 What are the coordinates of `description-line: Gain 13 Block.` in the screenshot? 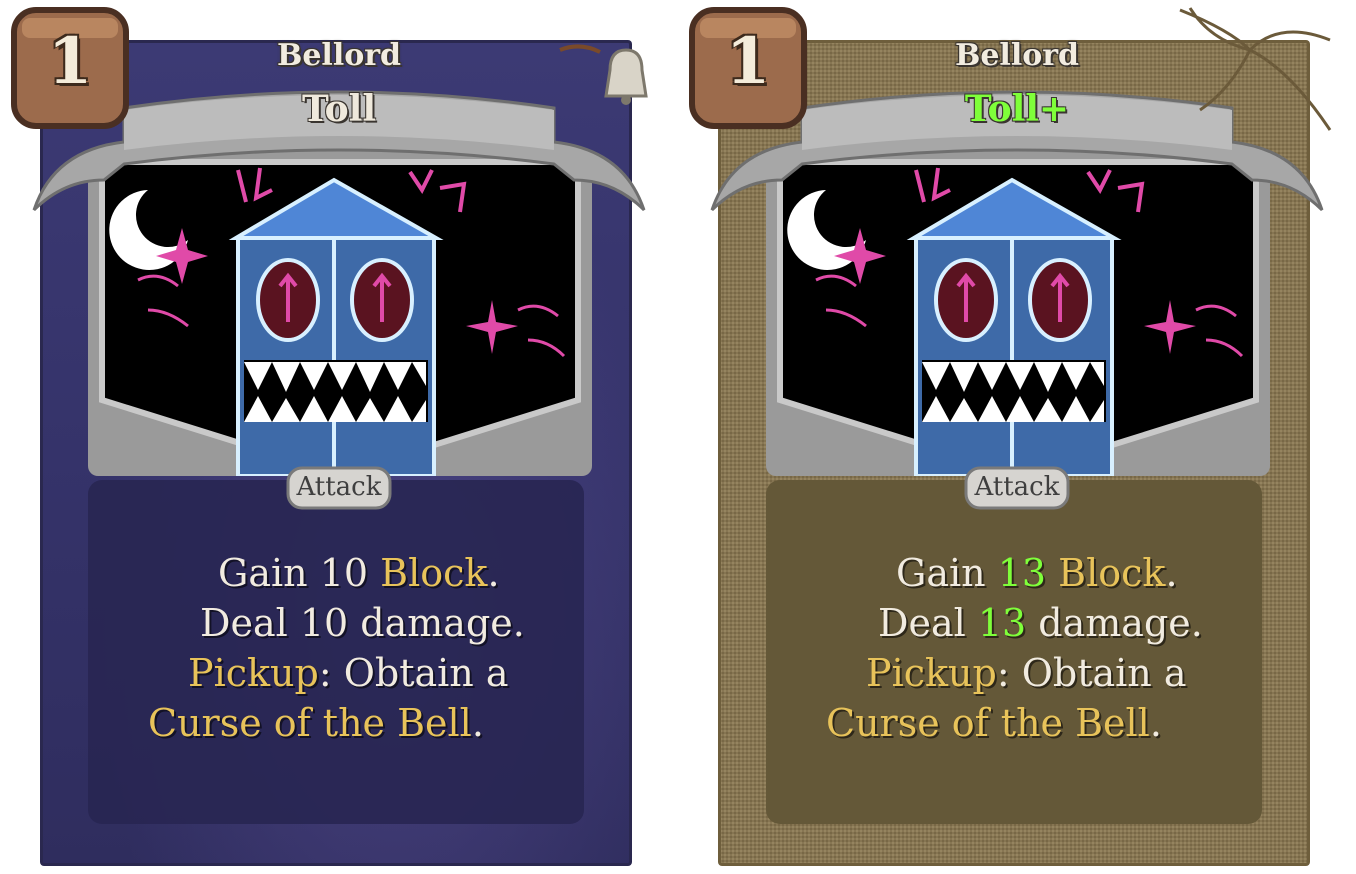 It's located at (1037, 573).